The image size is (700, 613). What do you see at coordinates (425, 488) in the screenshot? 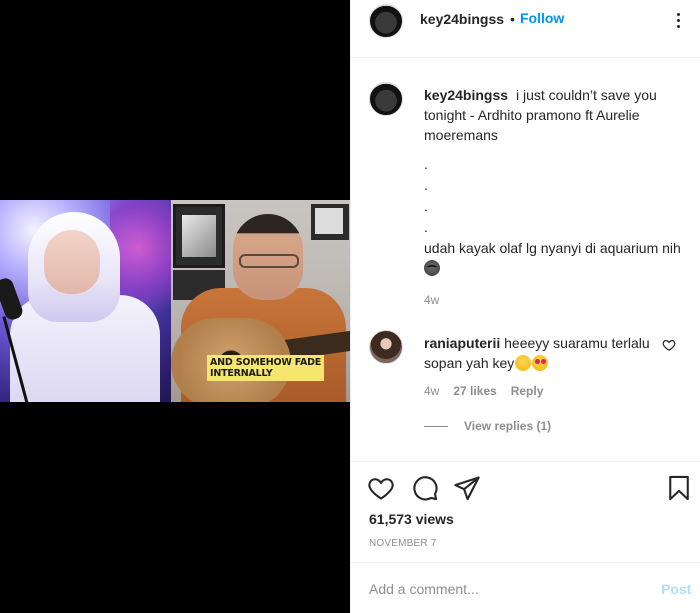
I see `comment-icon` at bounding box center [425, 488].